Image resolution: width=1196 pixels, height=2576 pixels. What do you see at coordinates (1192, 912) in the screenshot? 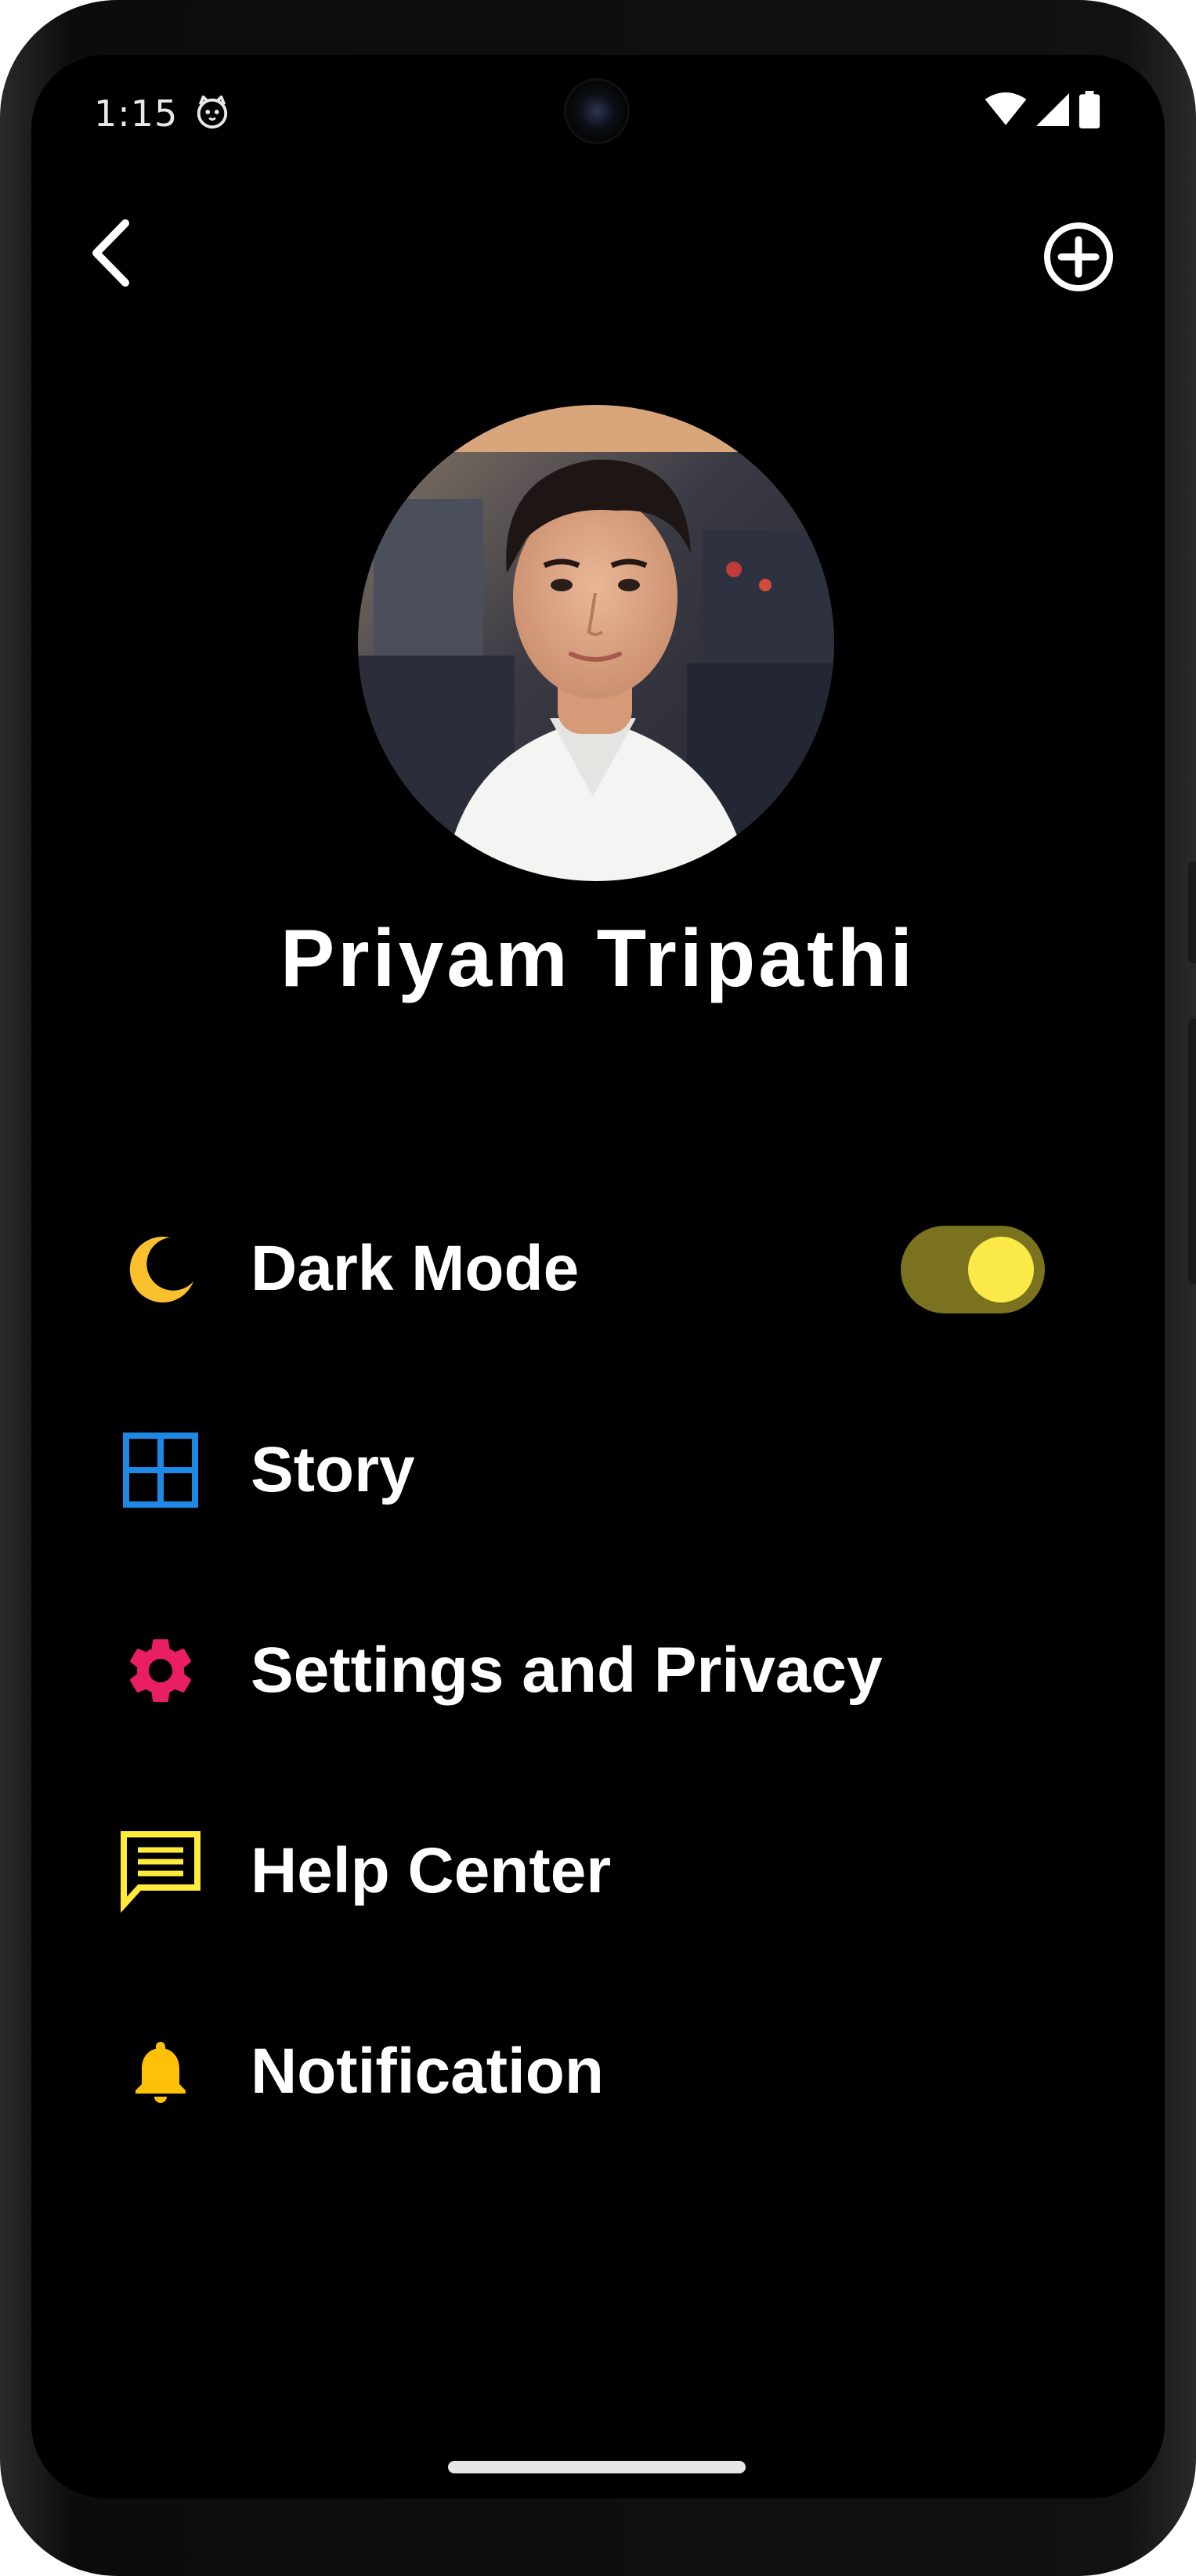
I see `power-button` at bounding box center [1192, 912].